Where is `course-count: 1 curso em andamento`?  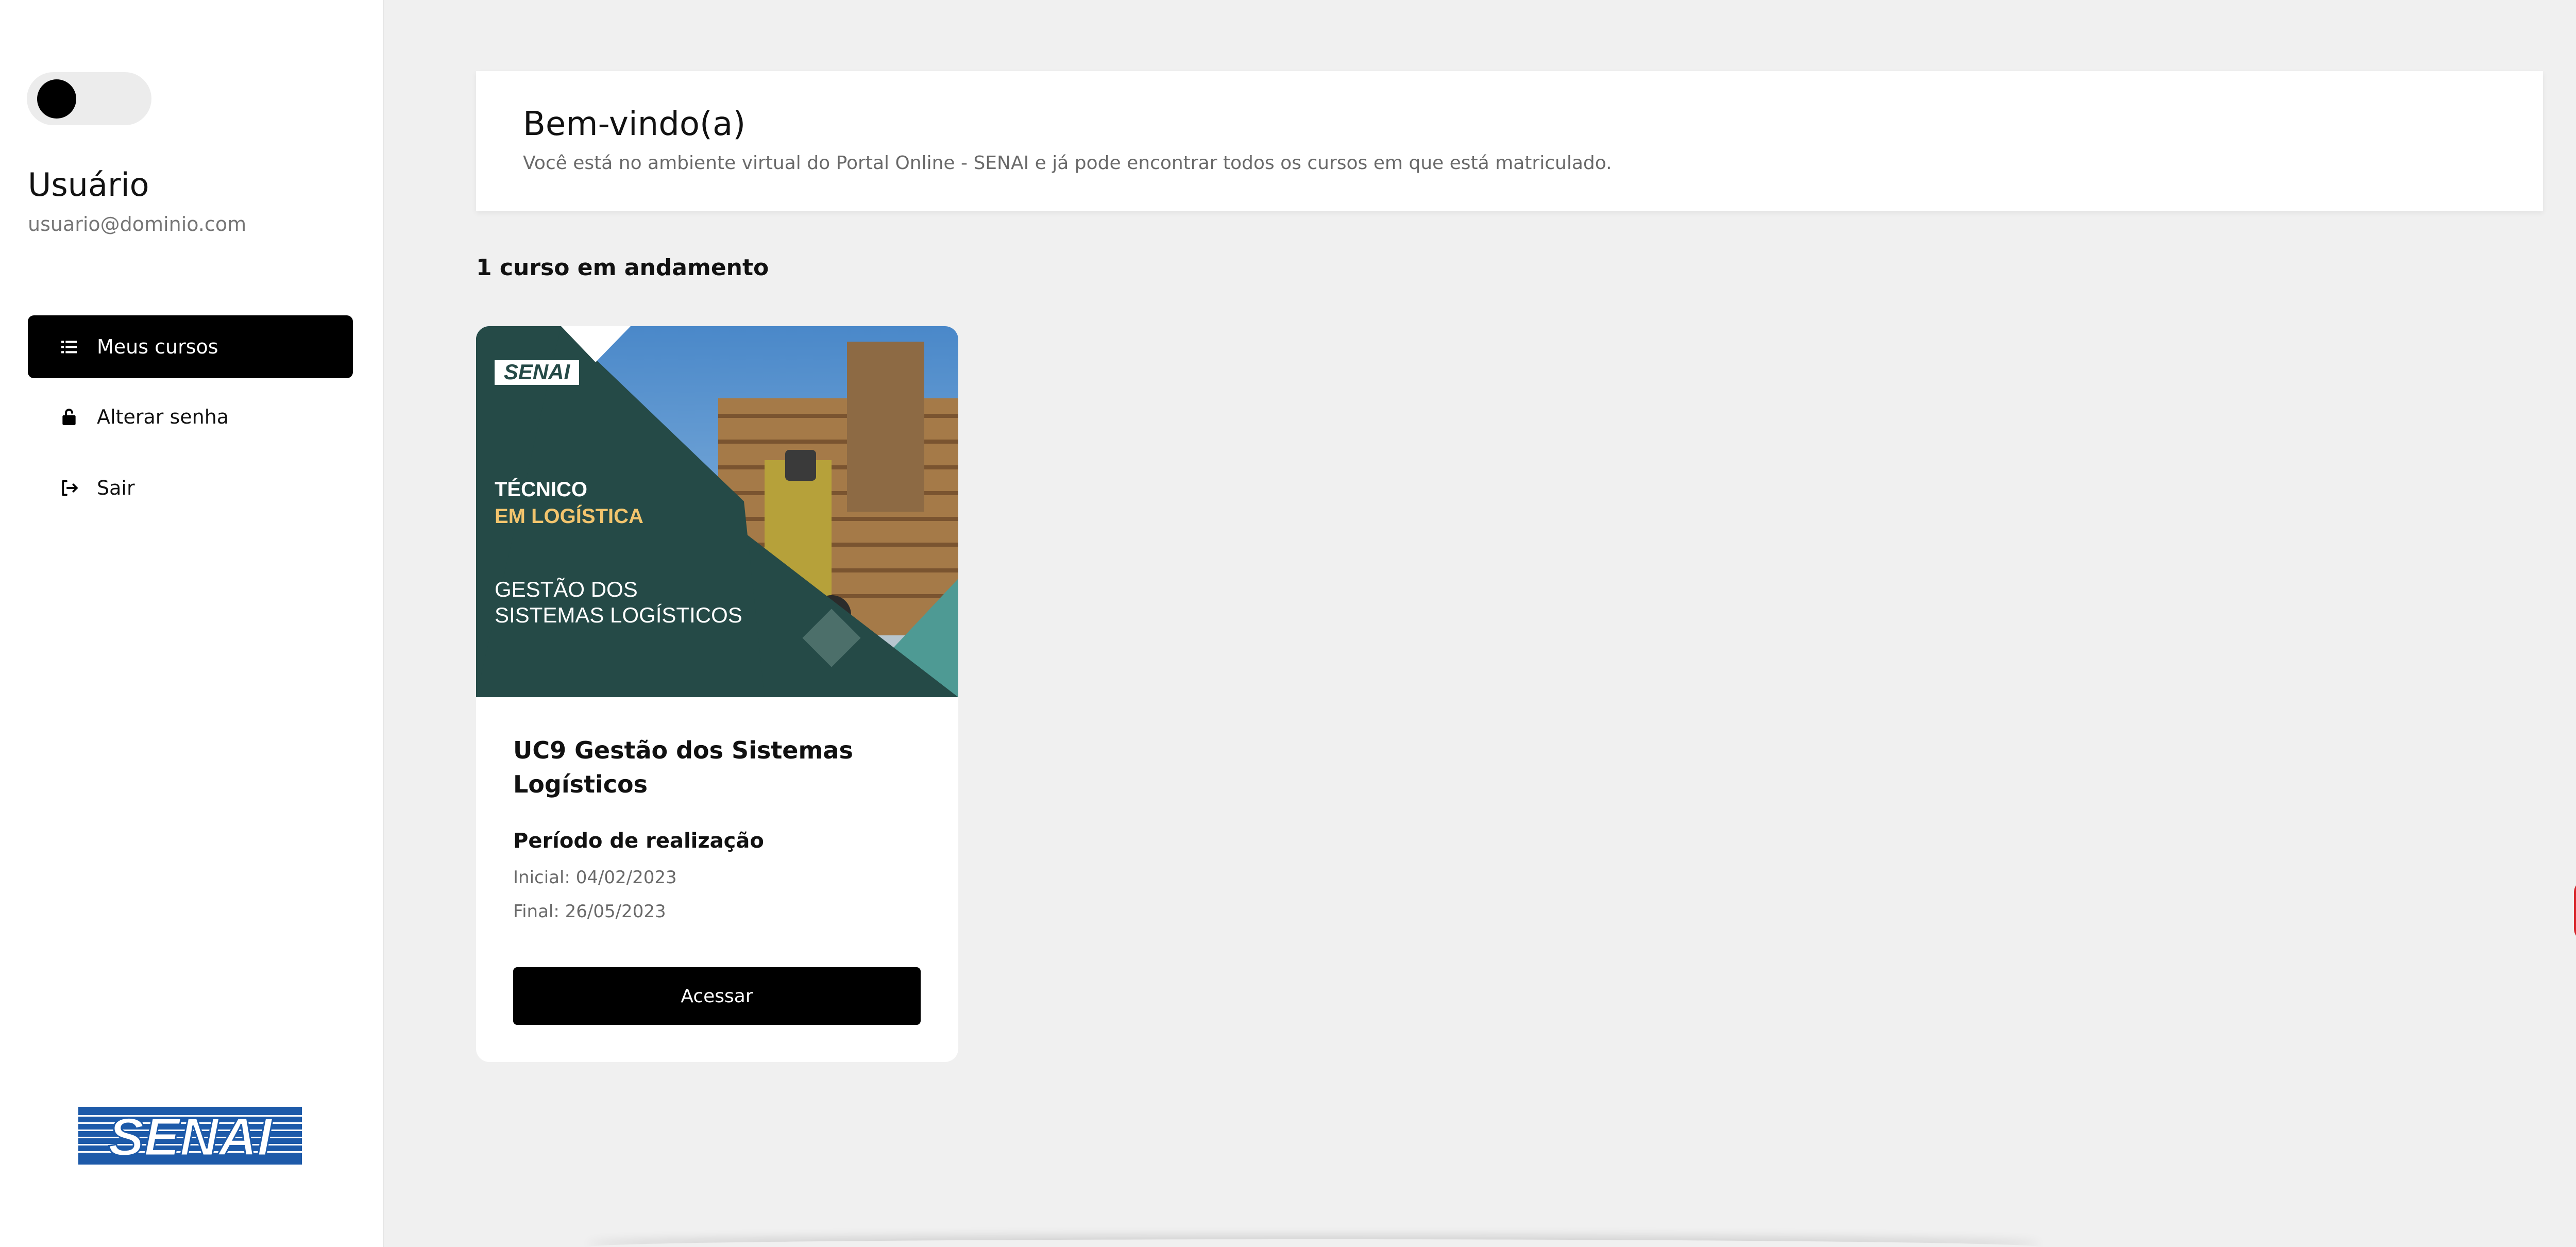
course-count: 1 curso em andamento is located at coordinates (622, 268).